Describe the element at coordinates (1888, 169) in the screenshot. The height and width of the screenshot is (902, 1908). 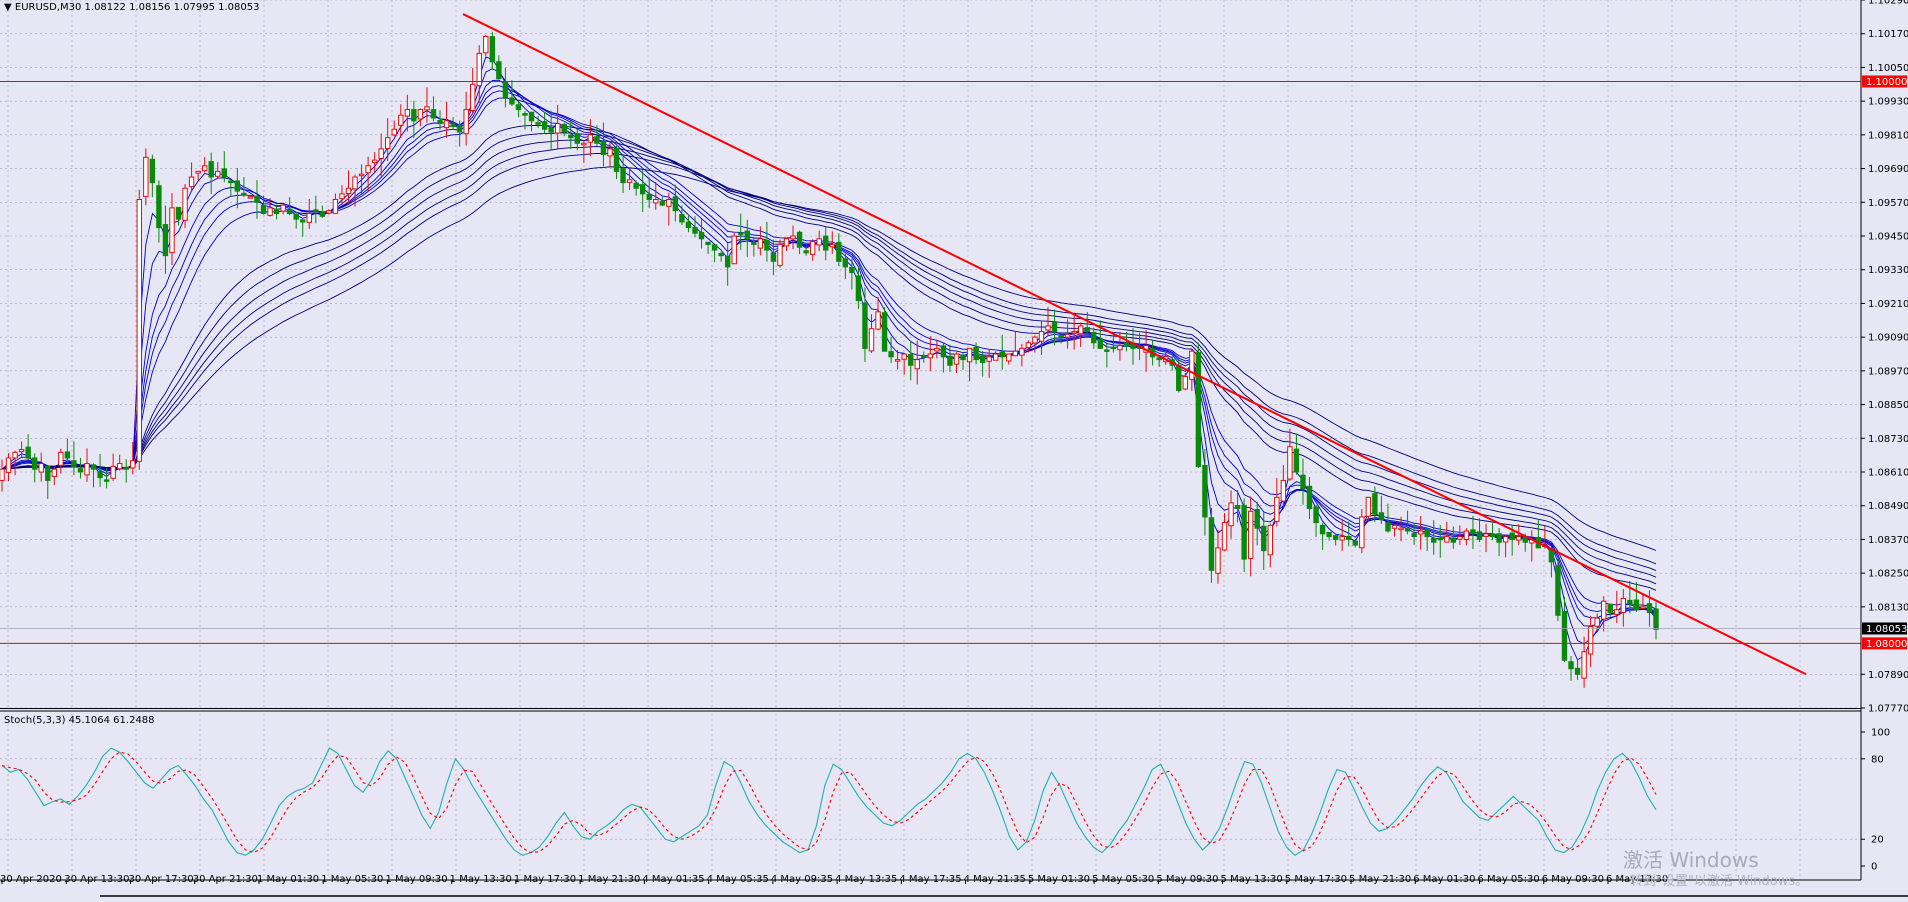
I see `price-tick-label: 1.09690` at that location.